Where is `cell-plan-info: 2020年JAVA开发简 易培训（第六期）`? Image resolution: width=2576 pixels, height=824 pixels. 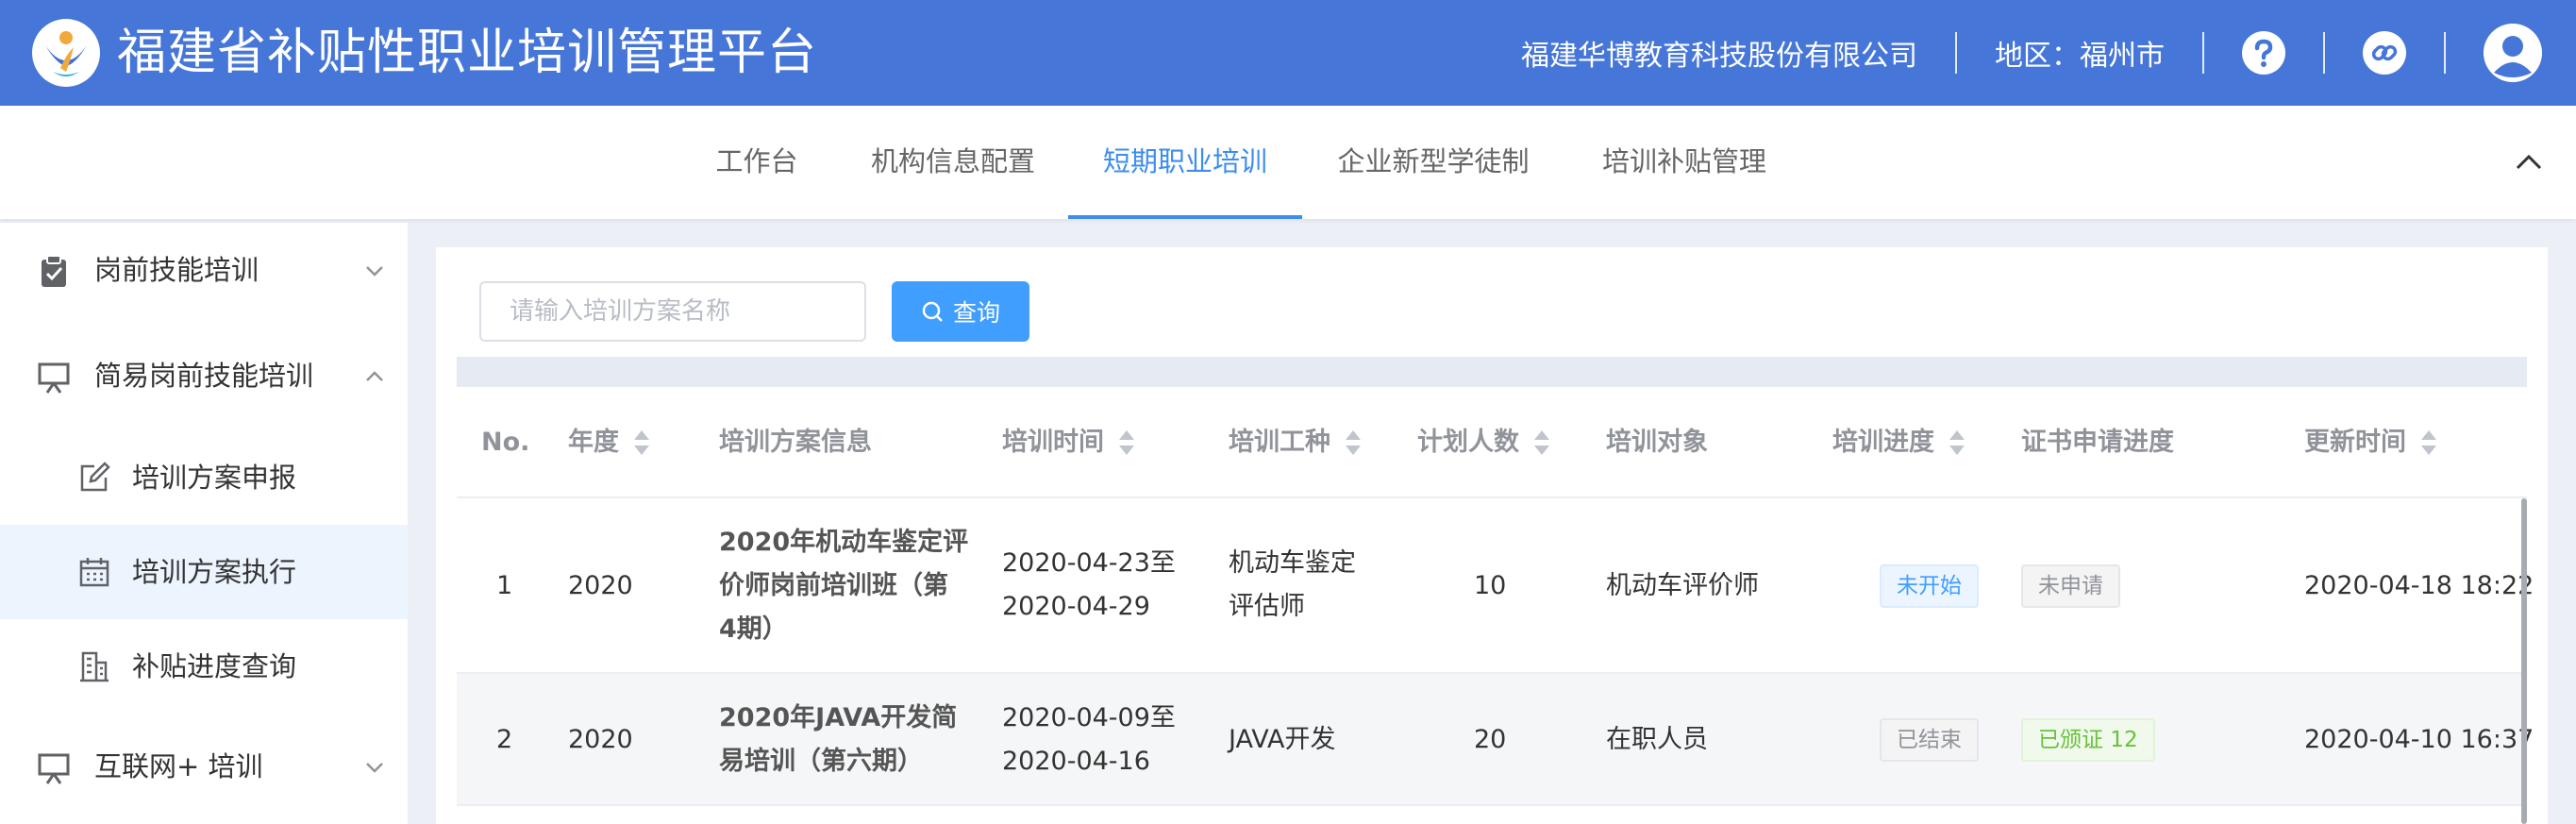
cell-plan-info: 2020年JAVA开发简 易培训（第六期） is located at coordinates (838, 740).